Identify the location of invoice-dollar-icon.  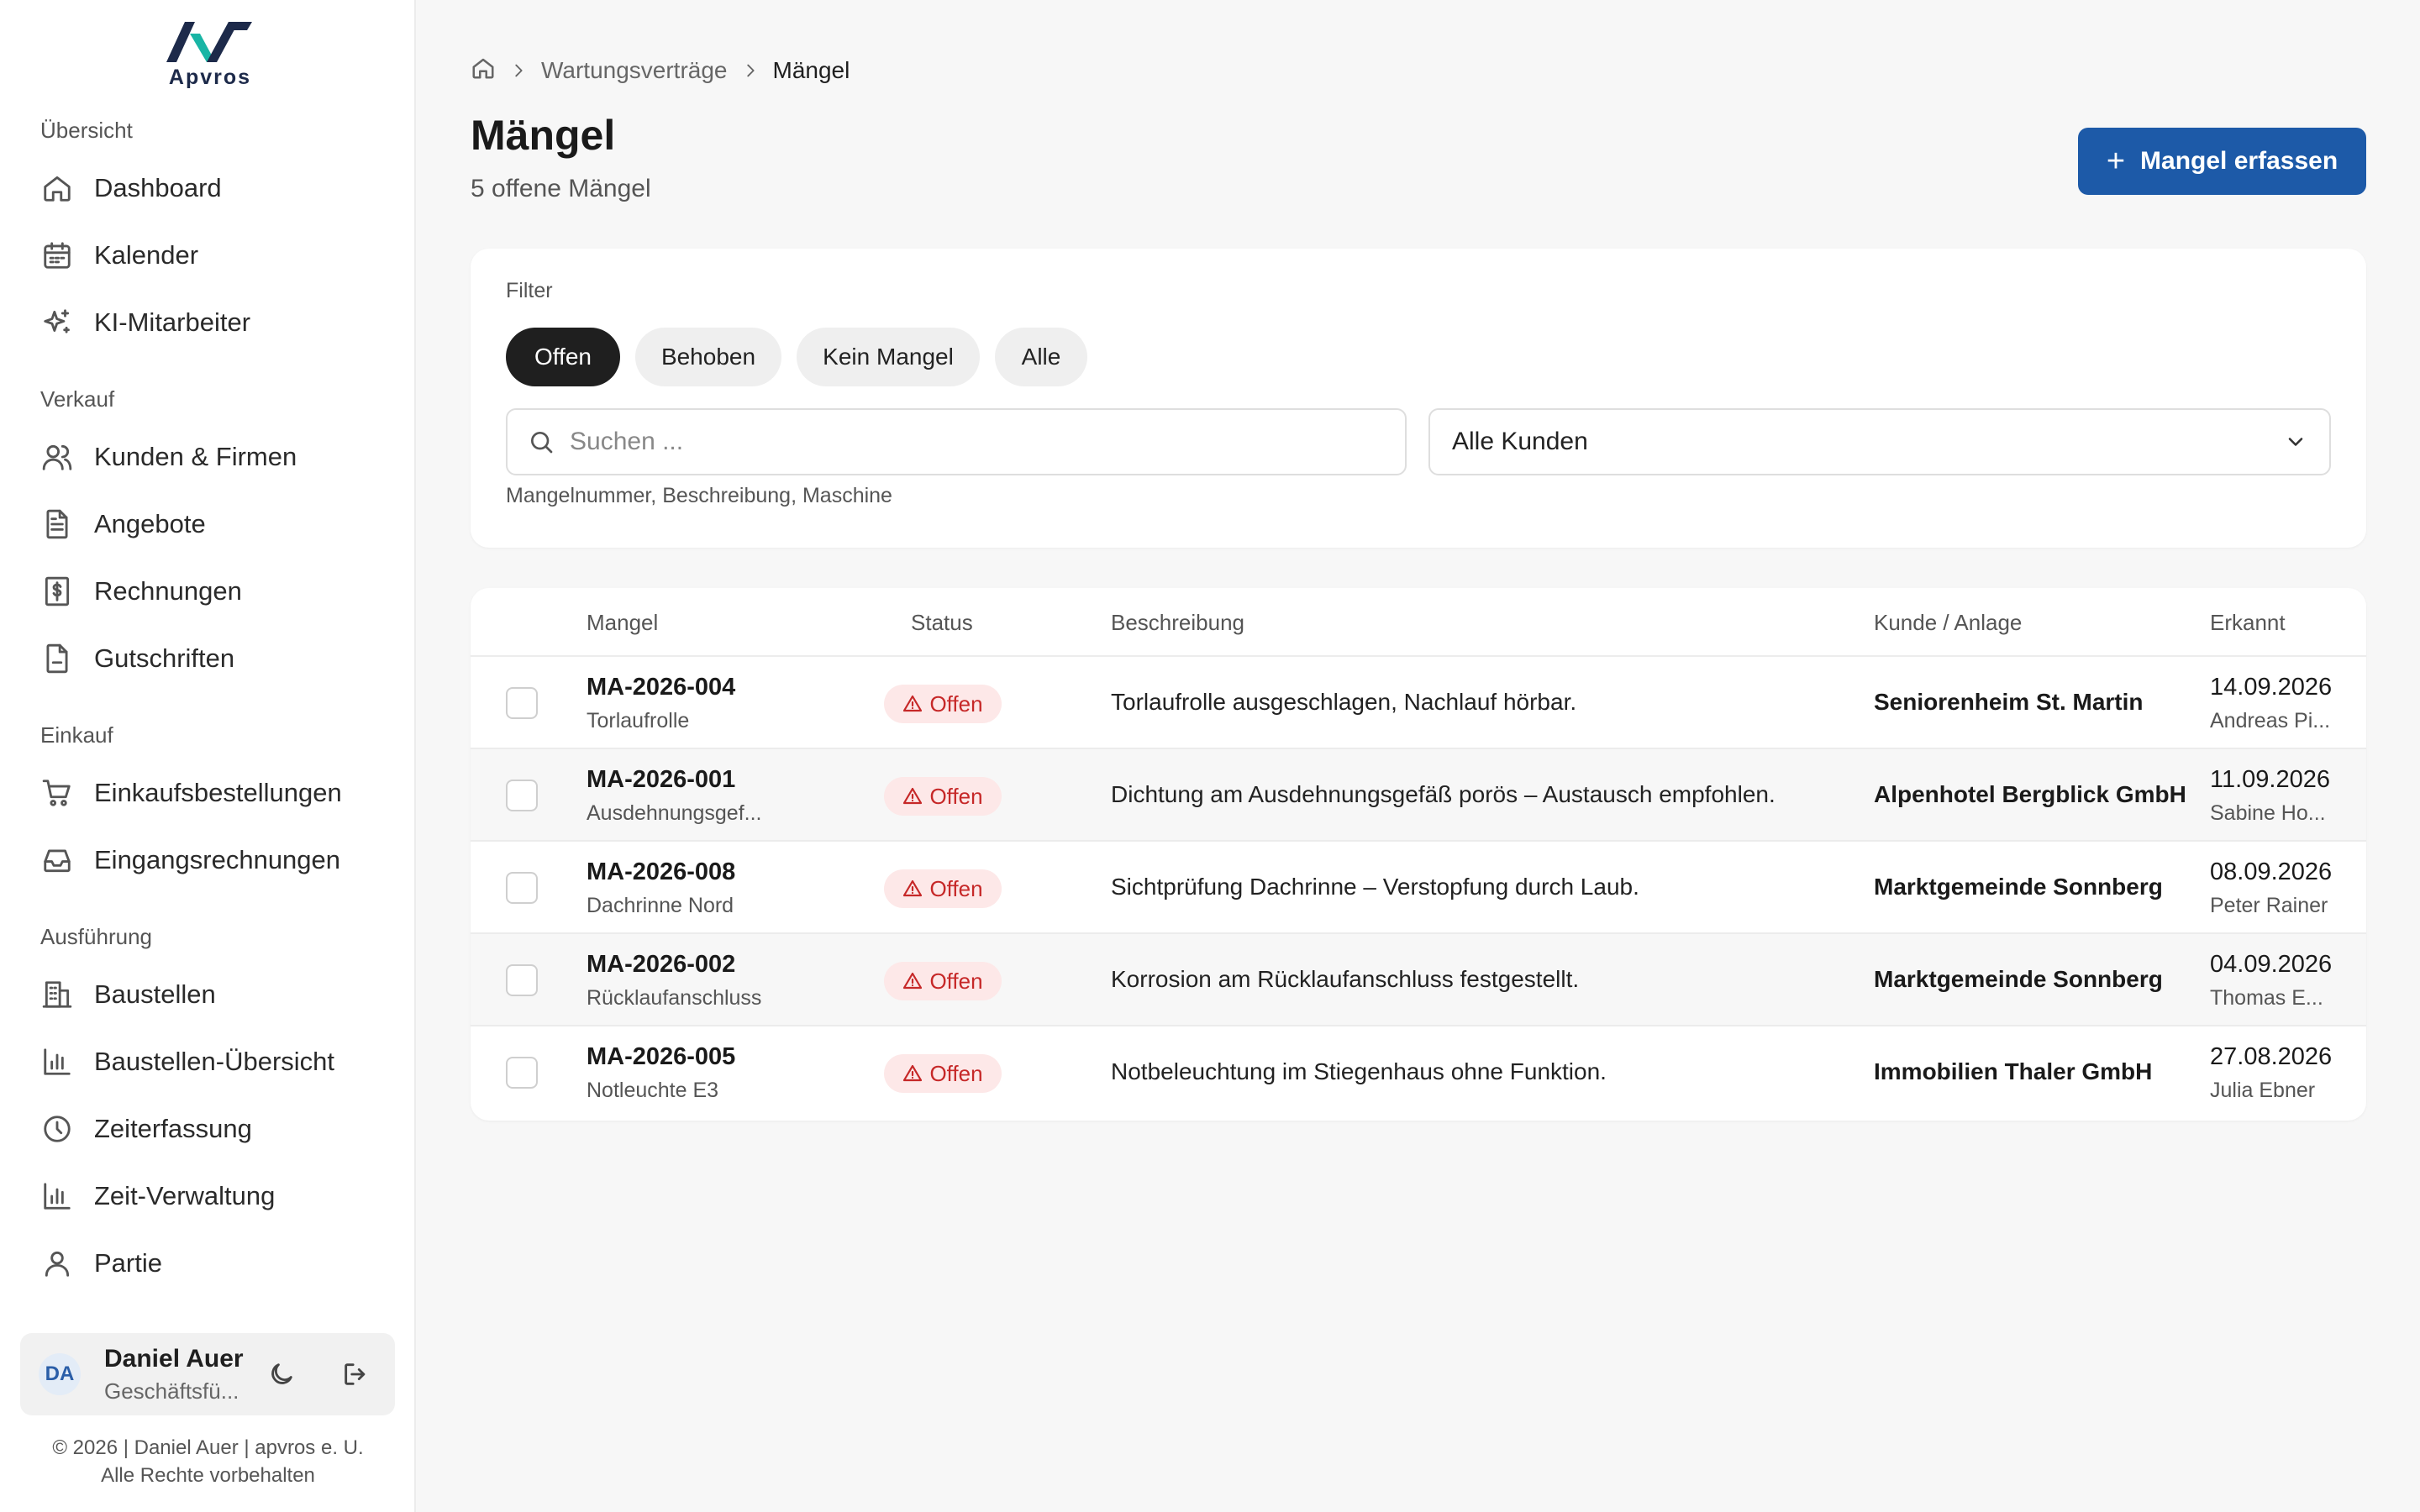
(57, 591).